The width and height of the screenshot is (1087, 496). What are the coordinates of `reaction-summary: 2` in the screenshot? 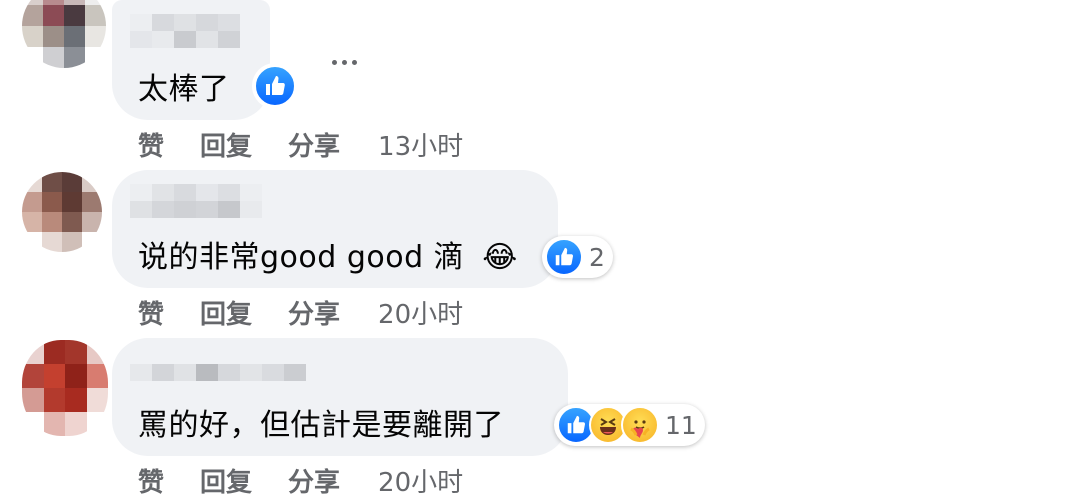 It's located at (577, 257).